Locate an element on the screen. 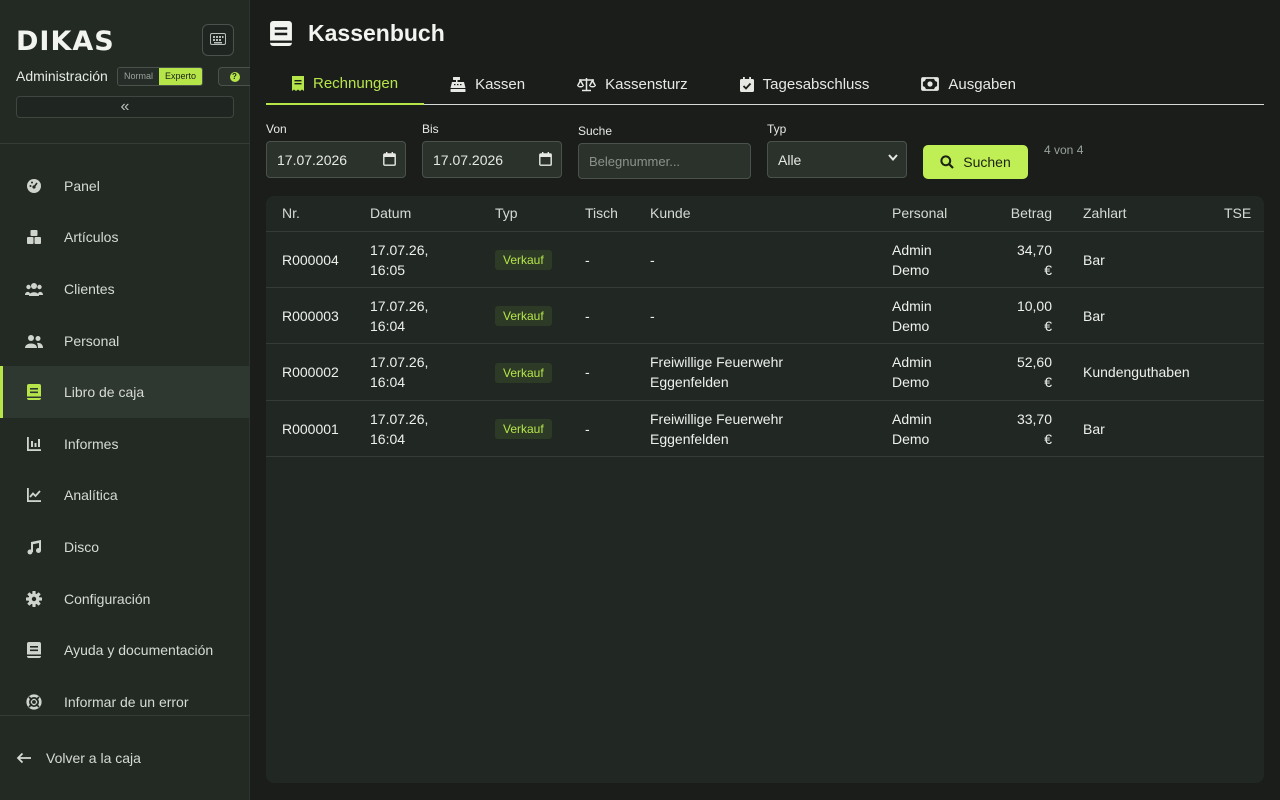  tab-kassen: Kassen is located at coordinates (487, 84).